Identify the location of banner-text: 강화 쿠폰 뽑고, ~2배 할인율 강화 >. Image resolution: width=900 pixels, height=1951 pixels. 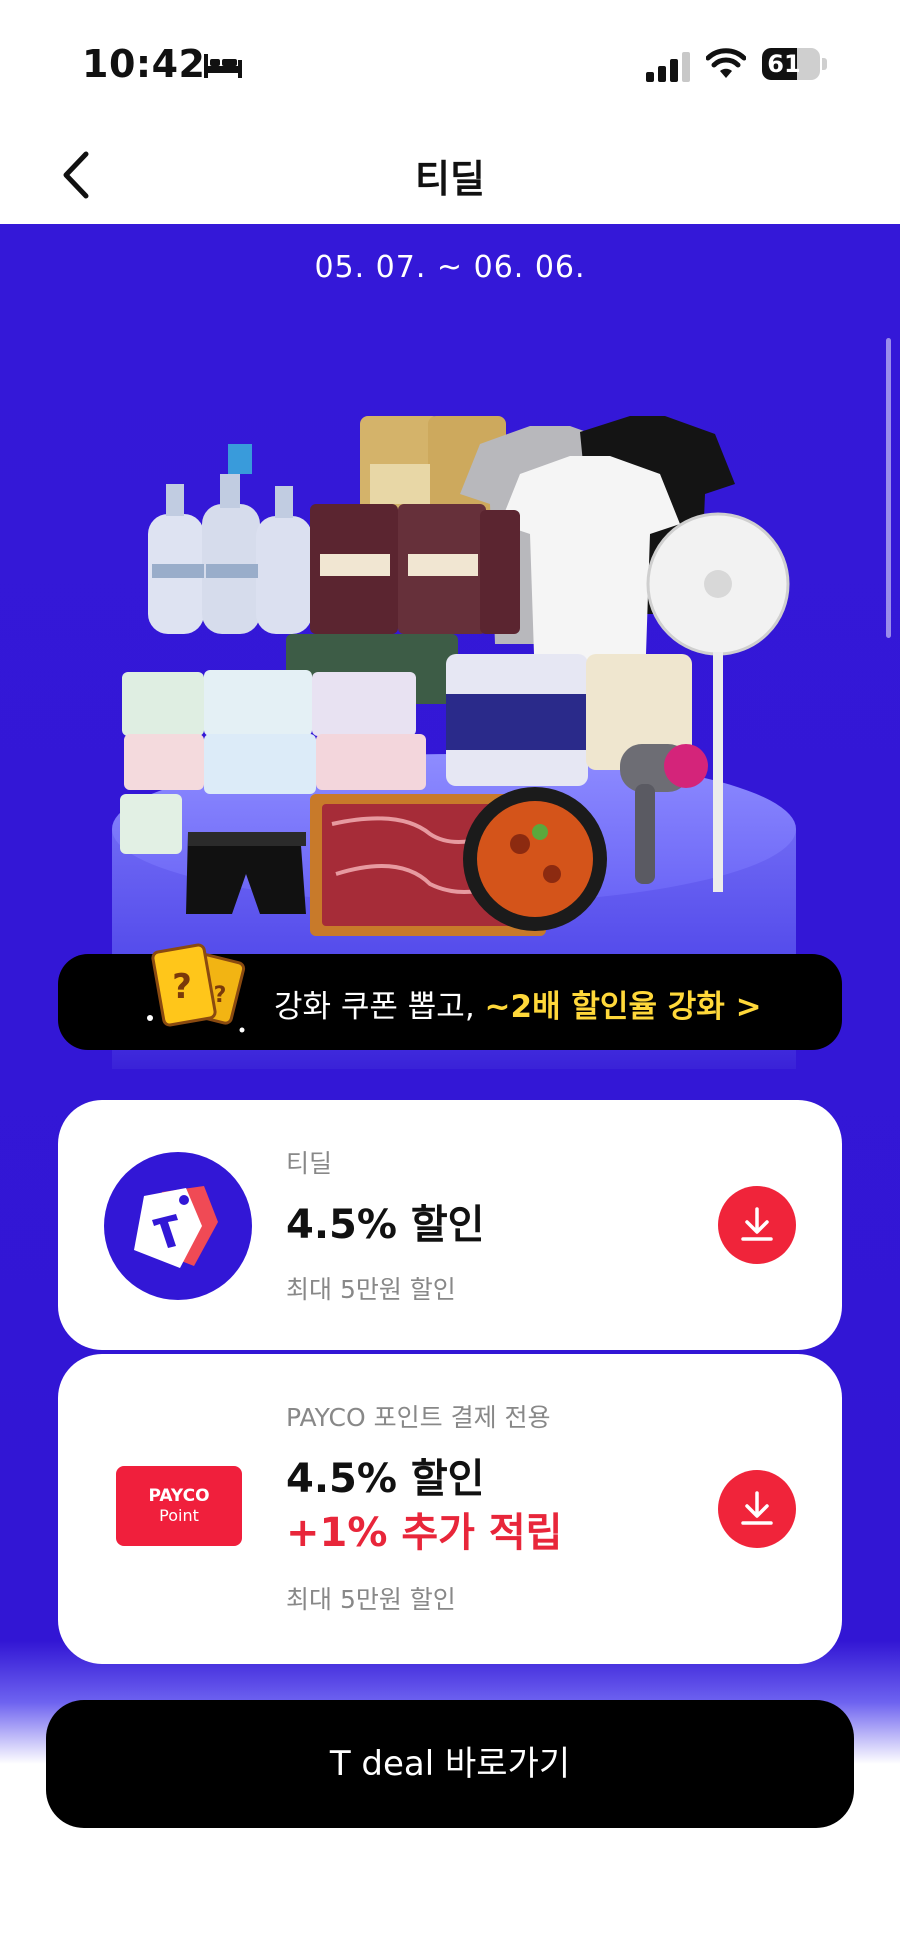
(518, 1003).